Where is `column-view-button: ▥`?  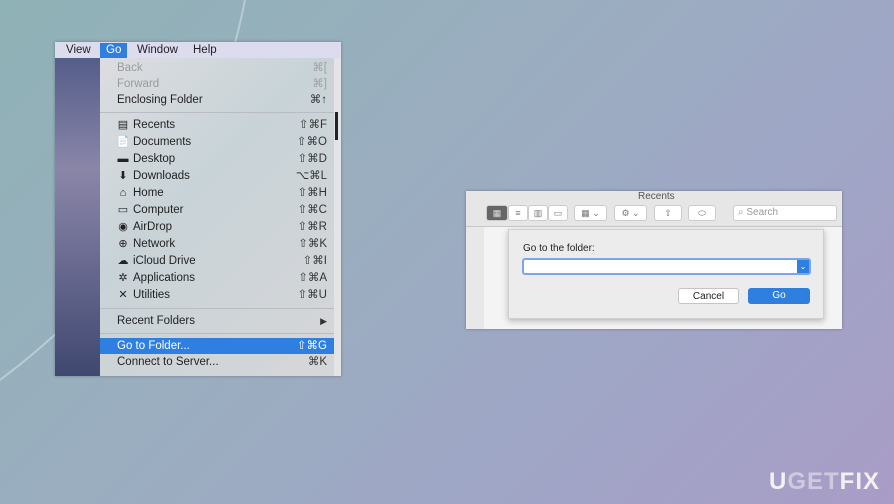 column-view-button: ▥ is located at coordinates (538, 213).